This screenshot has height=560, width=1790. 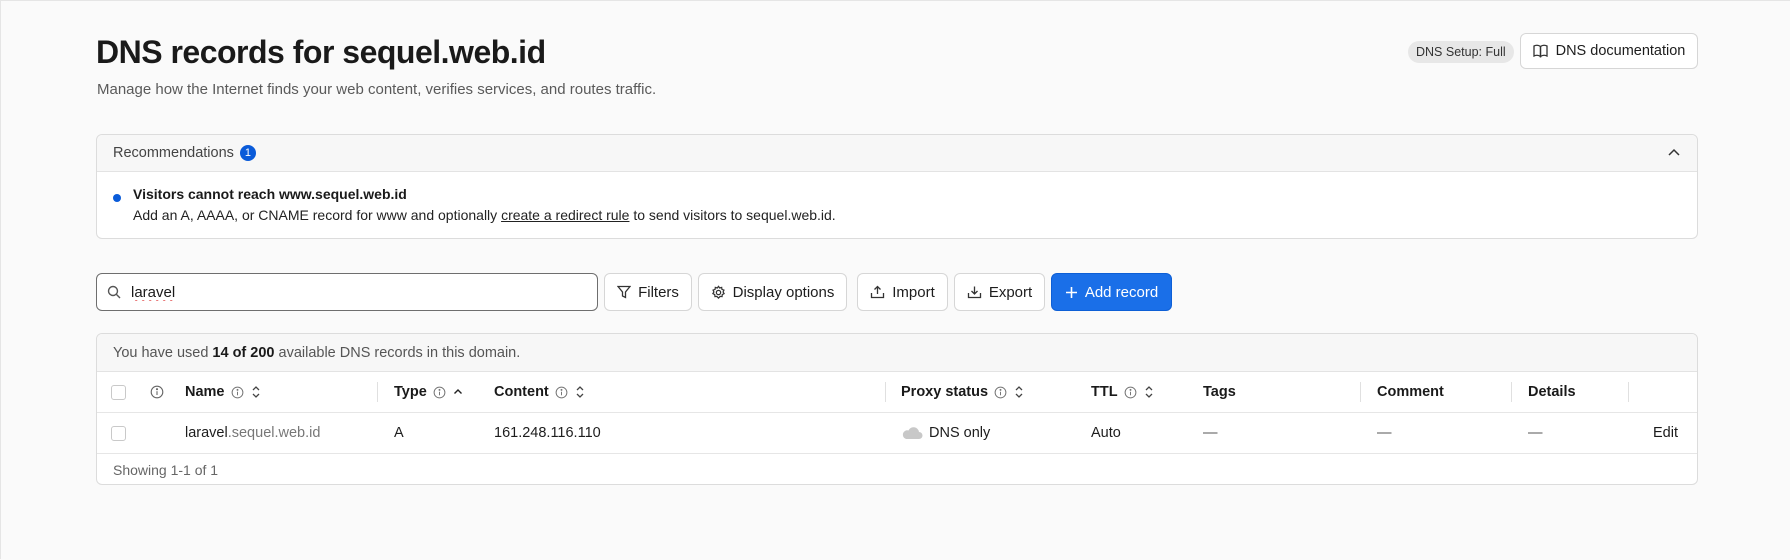 What do you see at coordinates (1665, 433) in the screenshot?
I see `edit-record-button: Edit` at bounding box center [1665, 433].